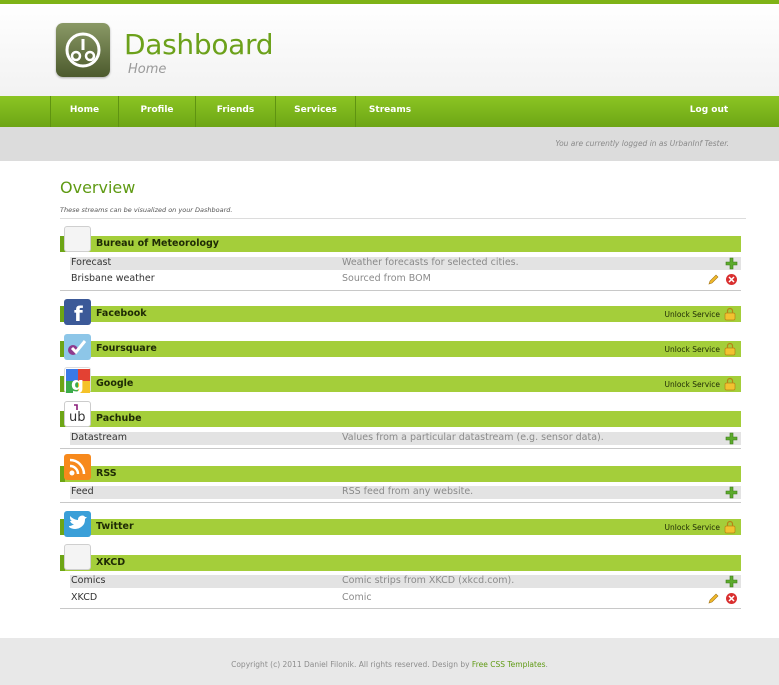  I want to click on service-name: Twitter, so click(115, 526).